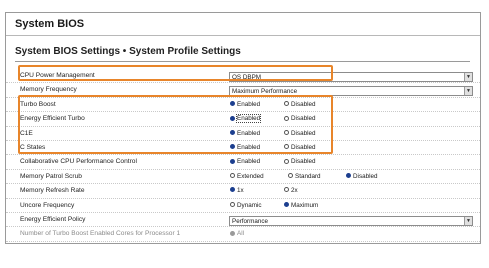 The image size is (489, 268). I want to click on radio-extended: Extended, so click(247, 176).